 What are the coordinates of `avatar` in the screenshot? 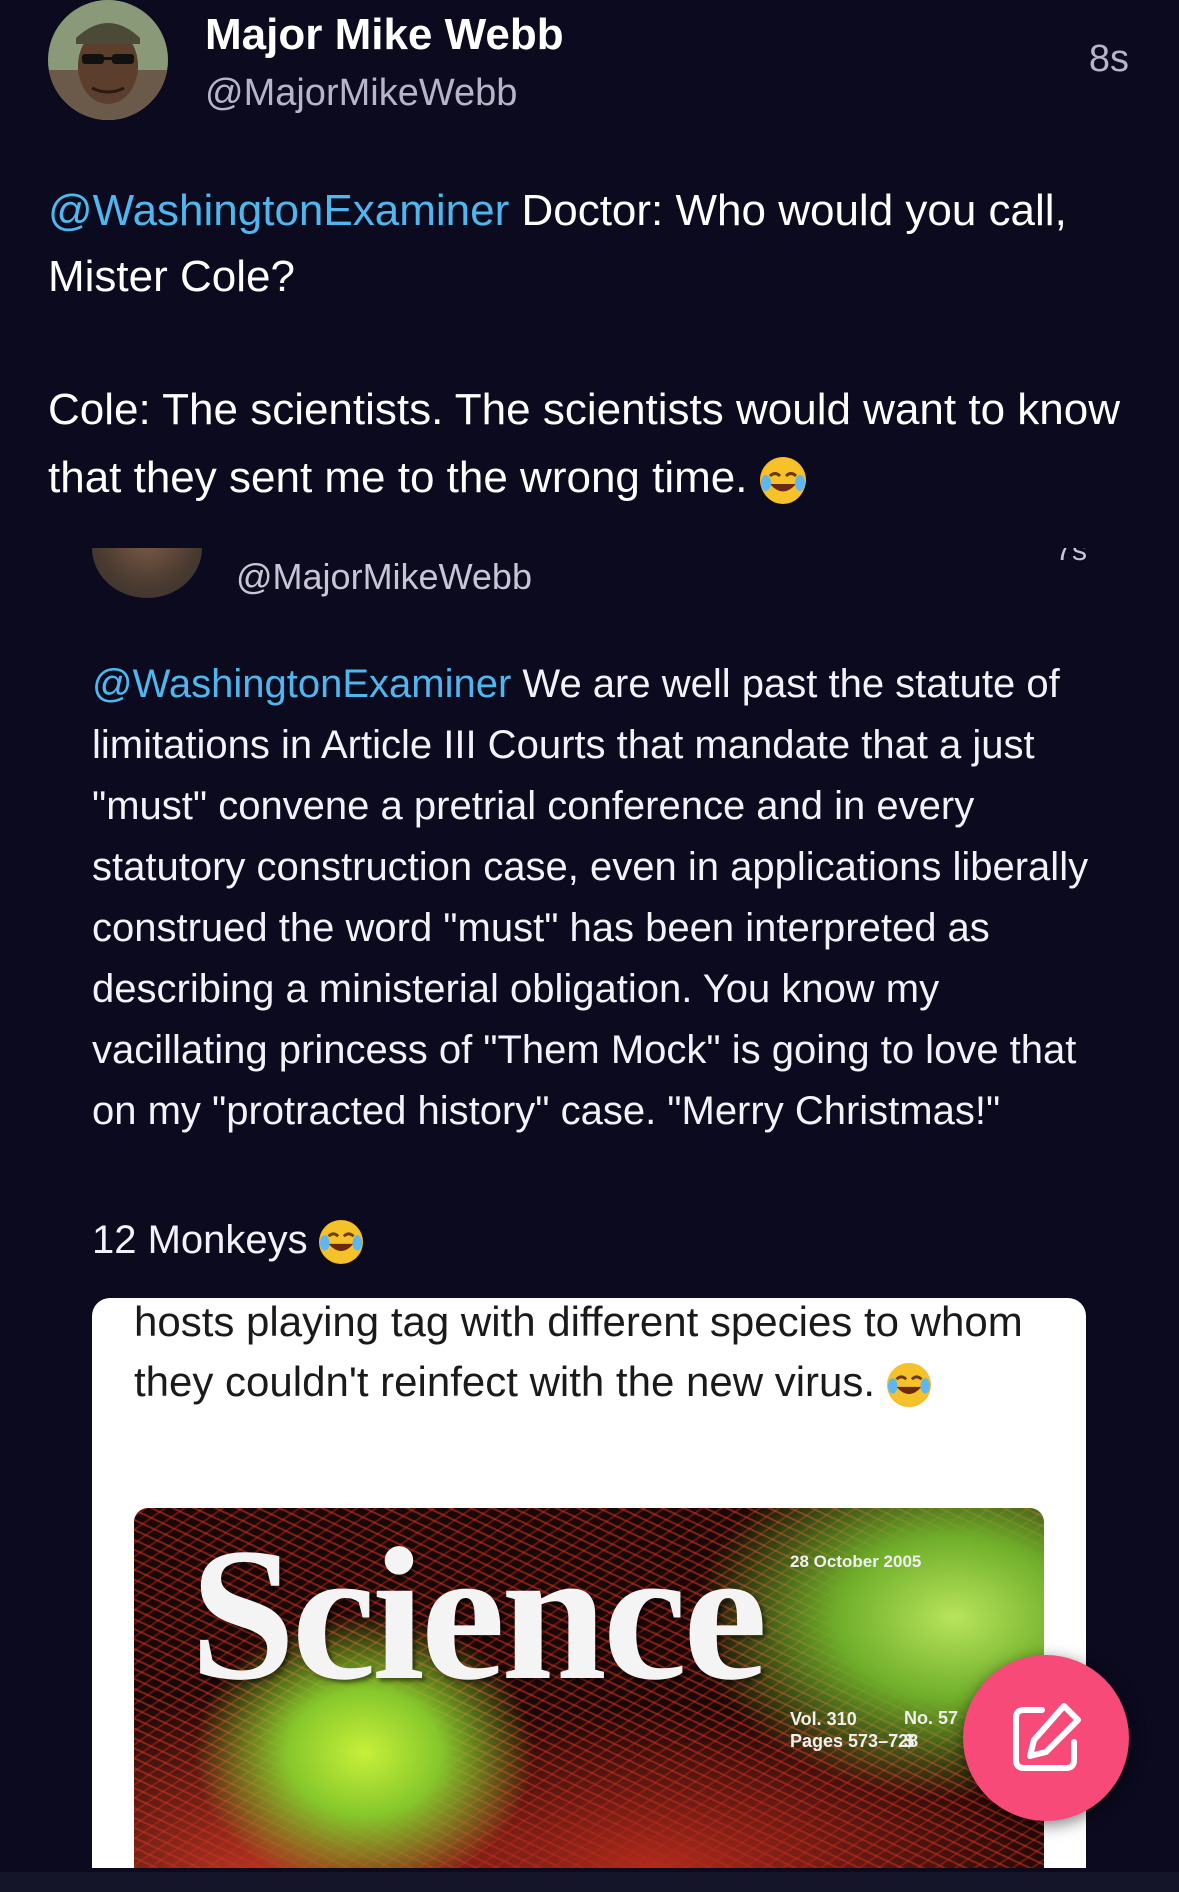 It's located at (108, 60).